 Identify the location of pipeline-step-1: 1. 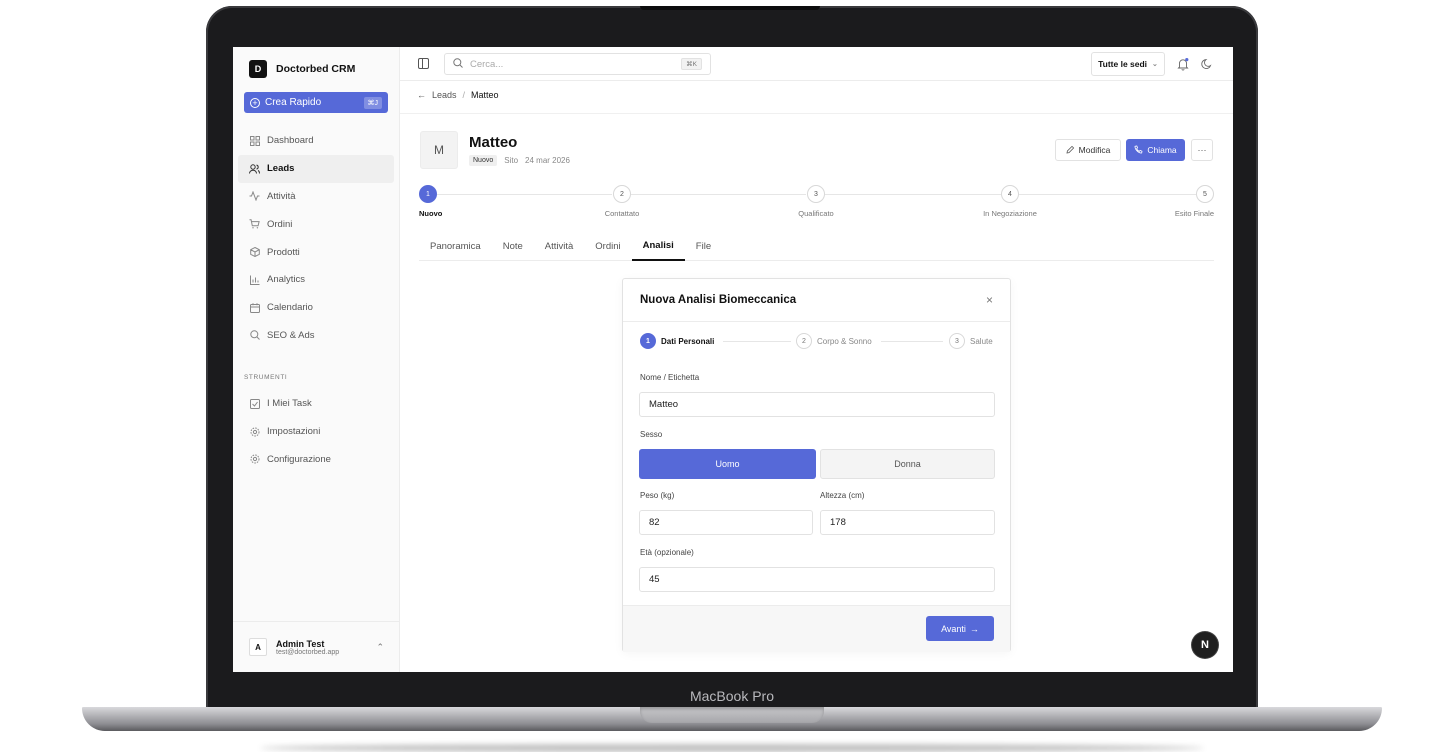
(428, 194).